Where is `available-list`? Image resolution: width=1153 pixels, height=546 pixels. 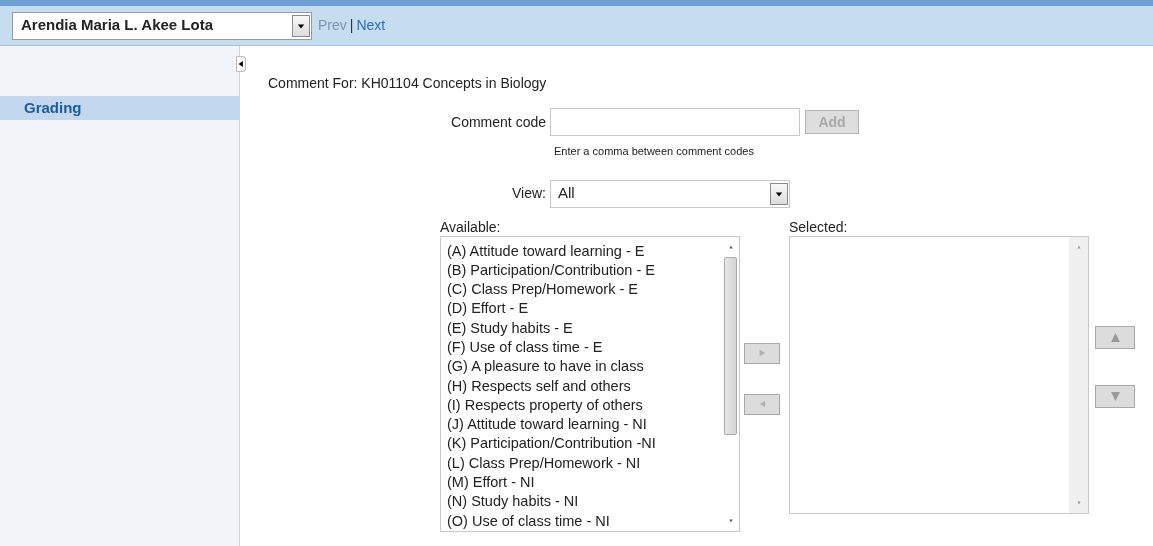 available-list is located at coordinates (590, 383).